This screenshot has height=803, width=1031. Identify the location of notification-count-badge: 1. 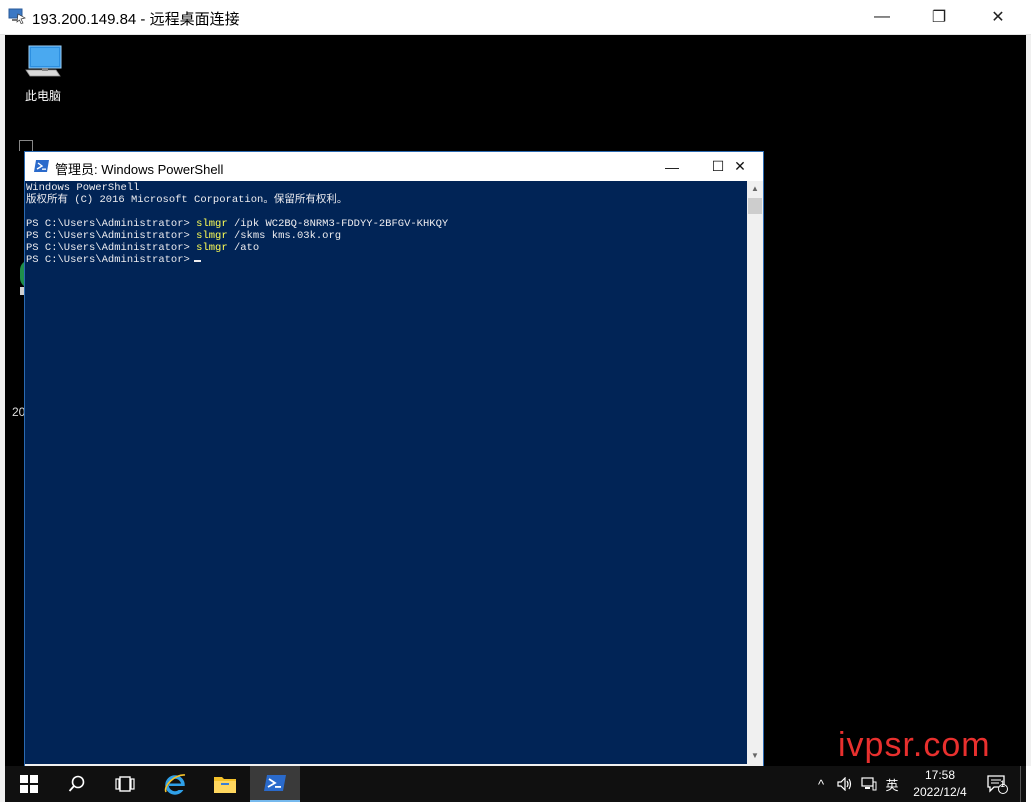
(1003, 784).